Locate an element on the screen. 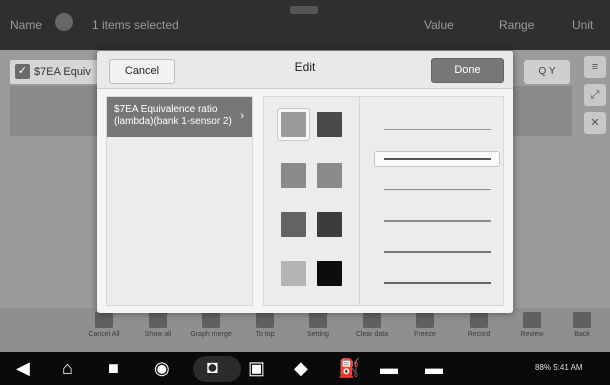 The width and height of the screenshot is (610, 385). camera-icon: ◘ is located at coordinates (212, 367).